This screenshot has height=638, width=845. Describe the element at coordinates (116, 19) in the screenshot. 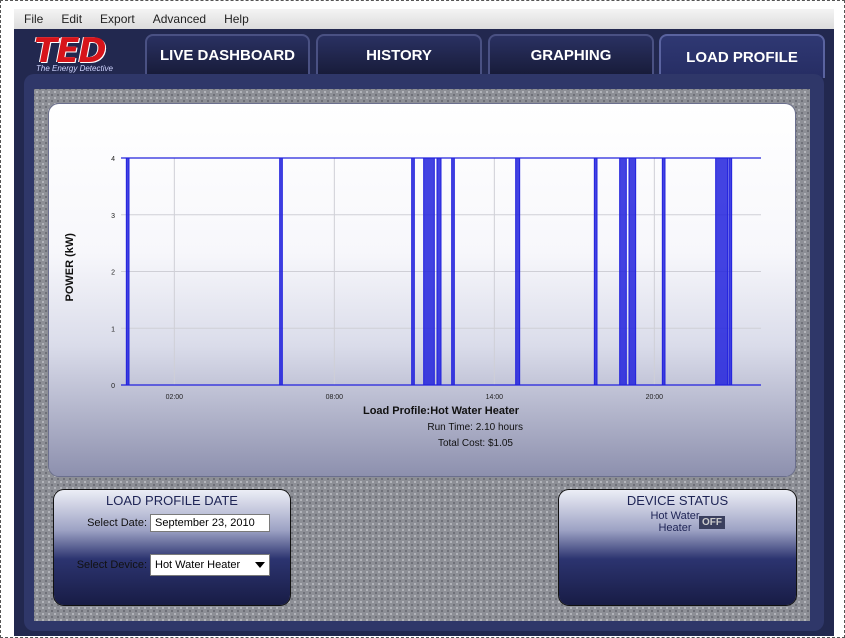

I see `menu-export: Export` at that location.